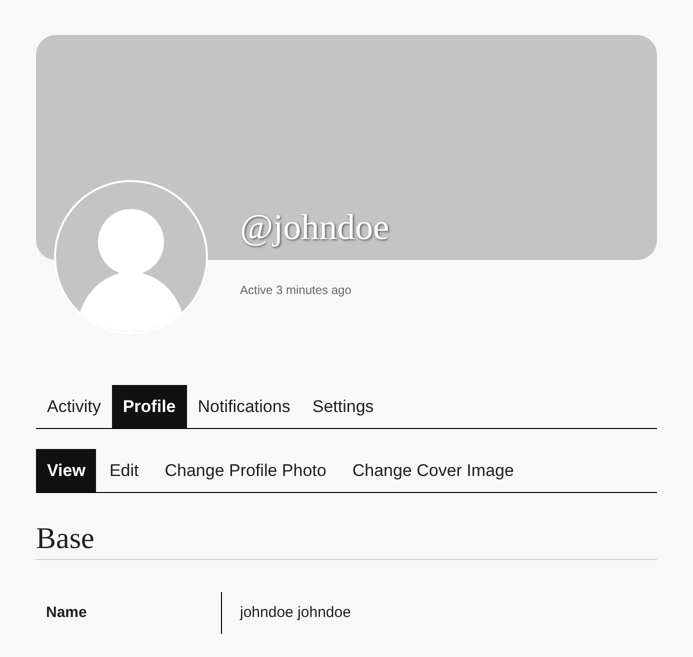  Describe the element at coordinates (315, 227) in the screenshot. I see `username: @johndoe` at that location.